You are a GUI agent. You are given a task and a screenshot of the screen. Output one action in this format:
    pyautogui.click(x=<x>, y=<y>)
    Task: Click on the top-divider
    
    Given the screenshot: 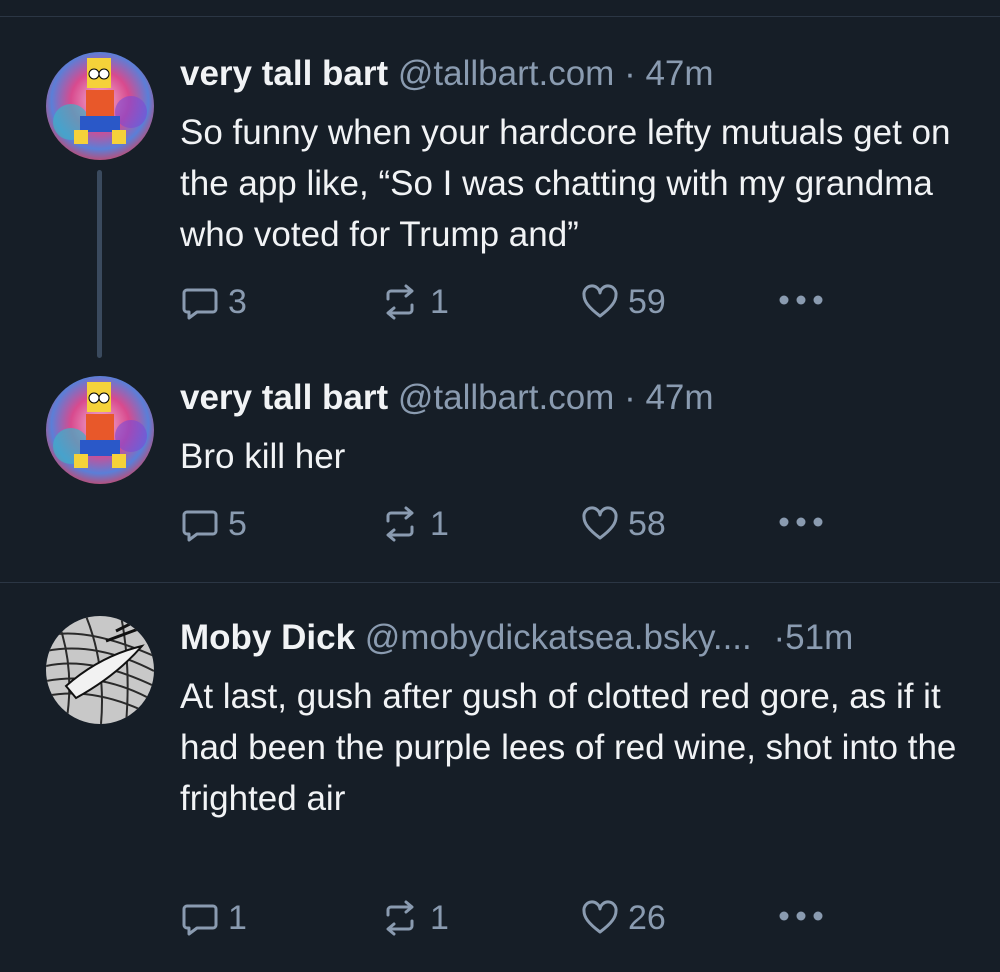 What is the action you would take?
    pyautogui.click(x=500, y=16)
    